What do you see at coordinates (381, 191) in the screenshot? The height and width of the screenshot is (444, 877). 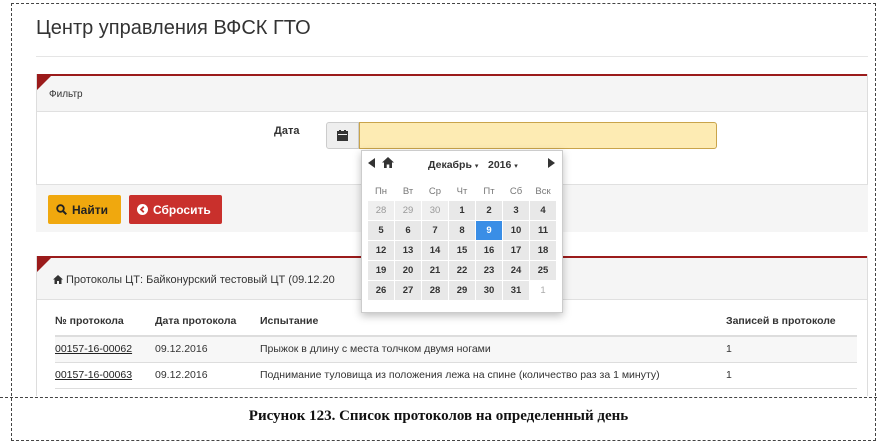 I see `weekday-header: Пн` at bounding box center [381, 191].